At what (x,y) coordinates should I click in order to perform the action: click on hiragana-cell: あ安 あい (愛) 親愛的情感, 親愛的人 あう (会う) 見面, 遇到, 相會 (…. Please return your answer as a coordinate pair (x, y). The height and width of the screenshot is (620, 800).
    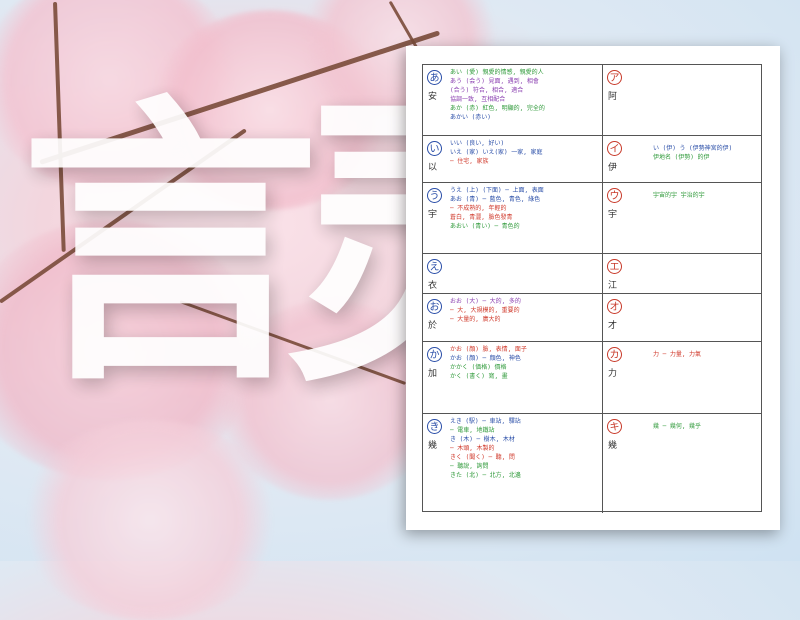
    Looking at the image, I should click on (513, 100).